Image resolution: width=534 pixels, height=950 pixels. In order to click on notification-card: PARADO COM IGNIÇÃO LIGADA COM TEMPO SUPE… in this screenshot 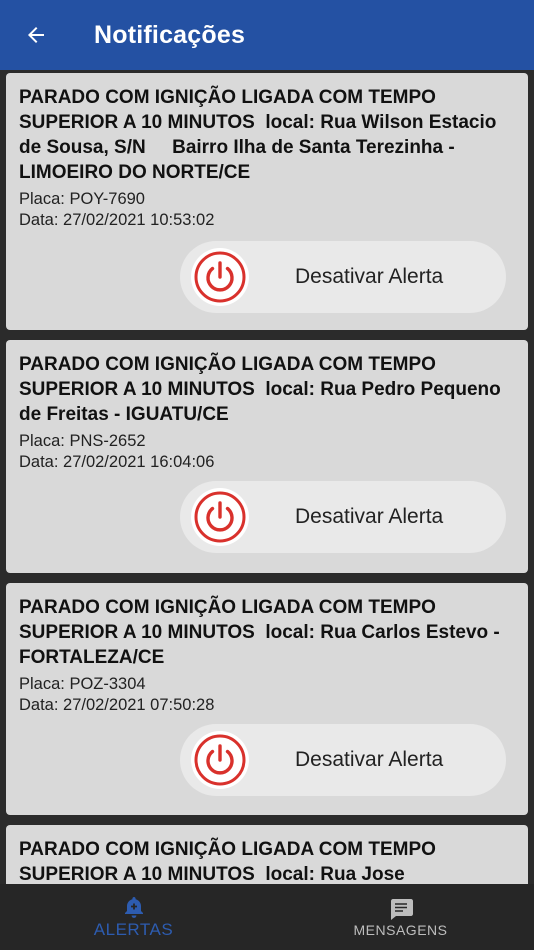, I will do `click(267, 854)`.